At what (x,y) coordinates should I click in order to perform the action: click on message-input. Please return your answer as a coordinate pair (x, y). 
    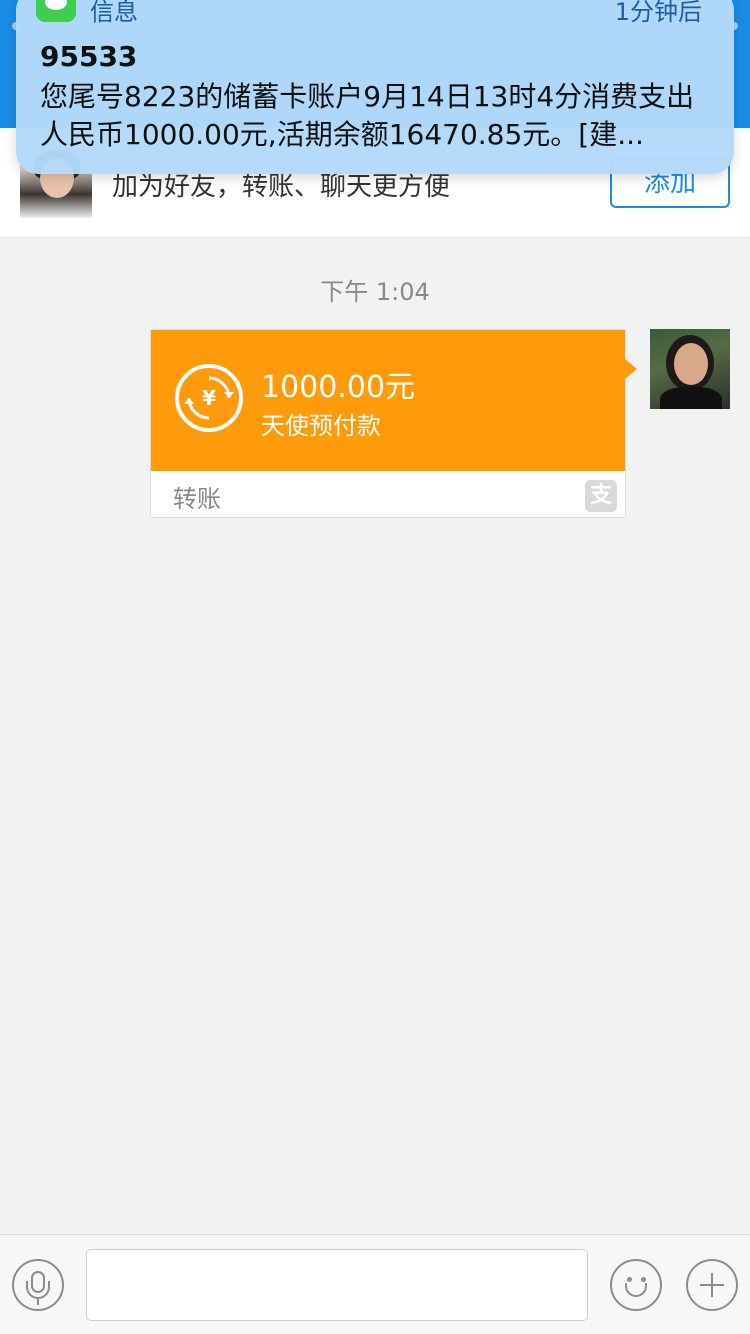
    Looking at the image, I should click on (337, 1285).